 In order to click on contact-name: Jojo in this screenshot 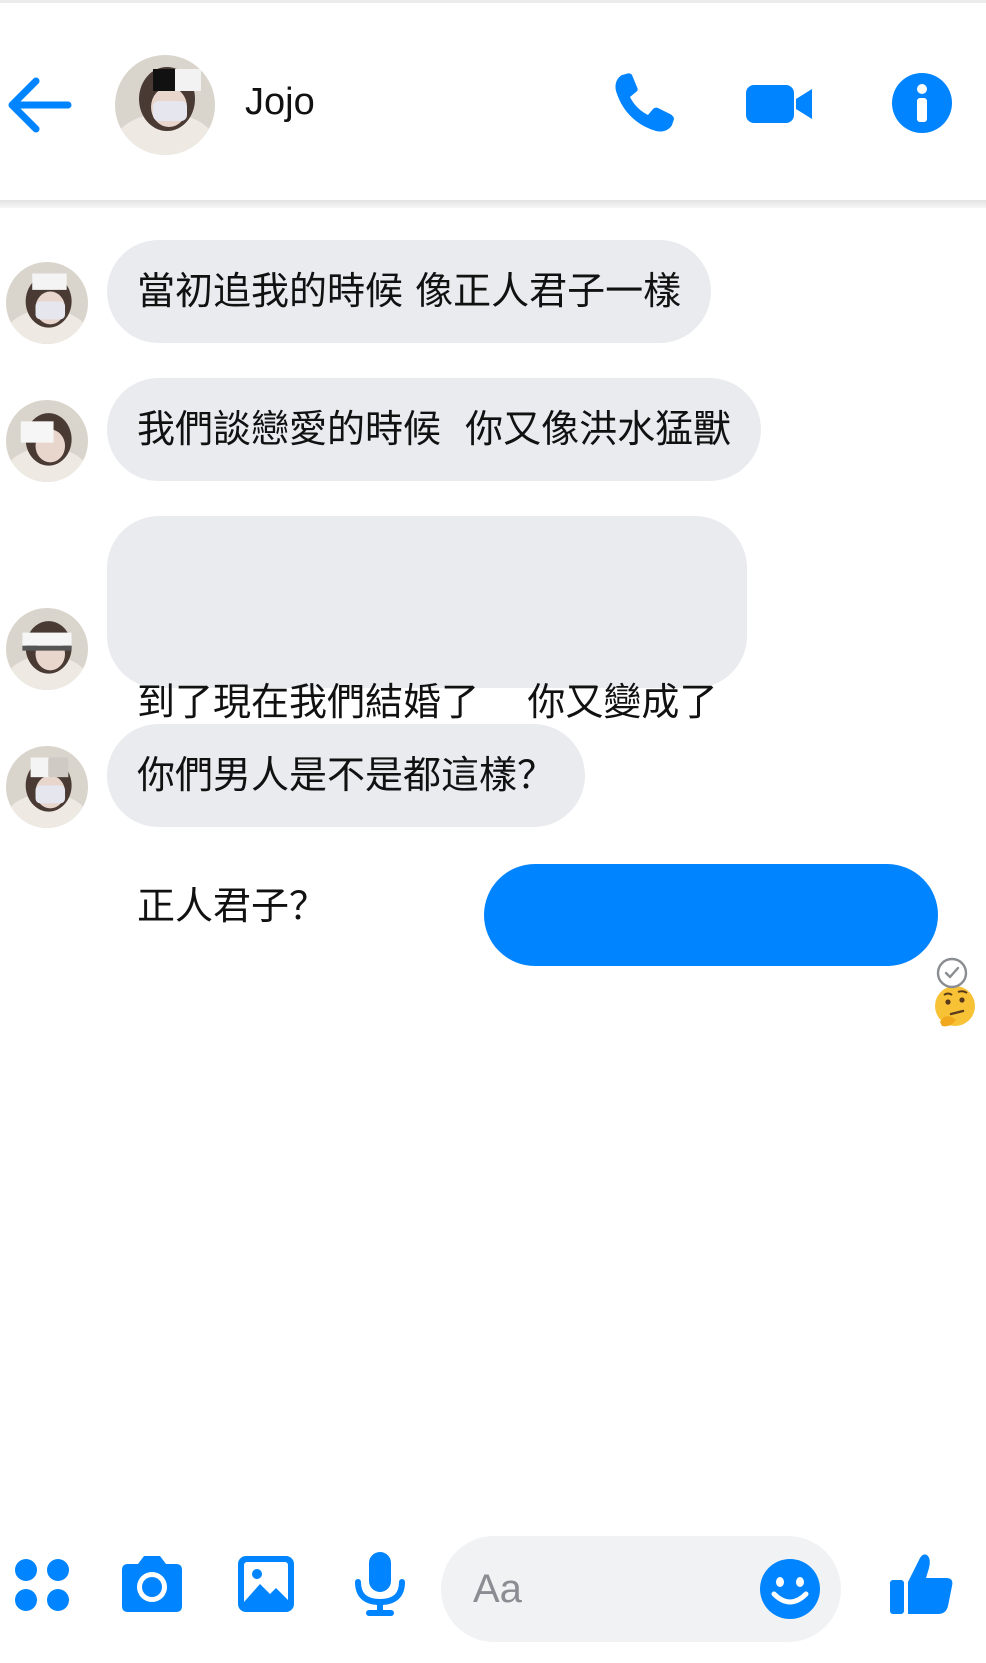, I will do `click(280, 102)`.